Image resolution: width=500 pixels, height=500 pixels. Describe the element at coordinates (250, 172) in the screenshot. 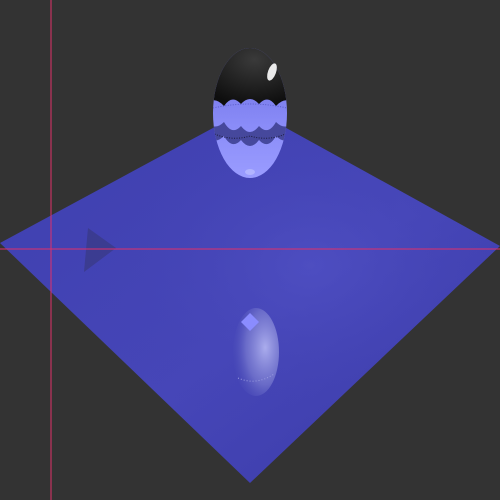

I see `egg-bottom-glint` at that location.